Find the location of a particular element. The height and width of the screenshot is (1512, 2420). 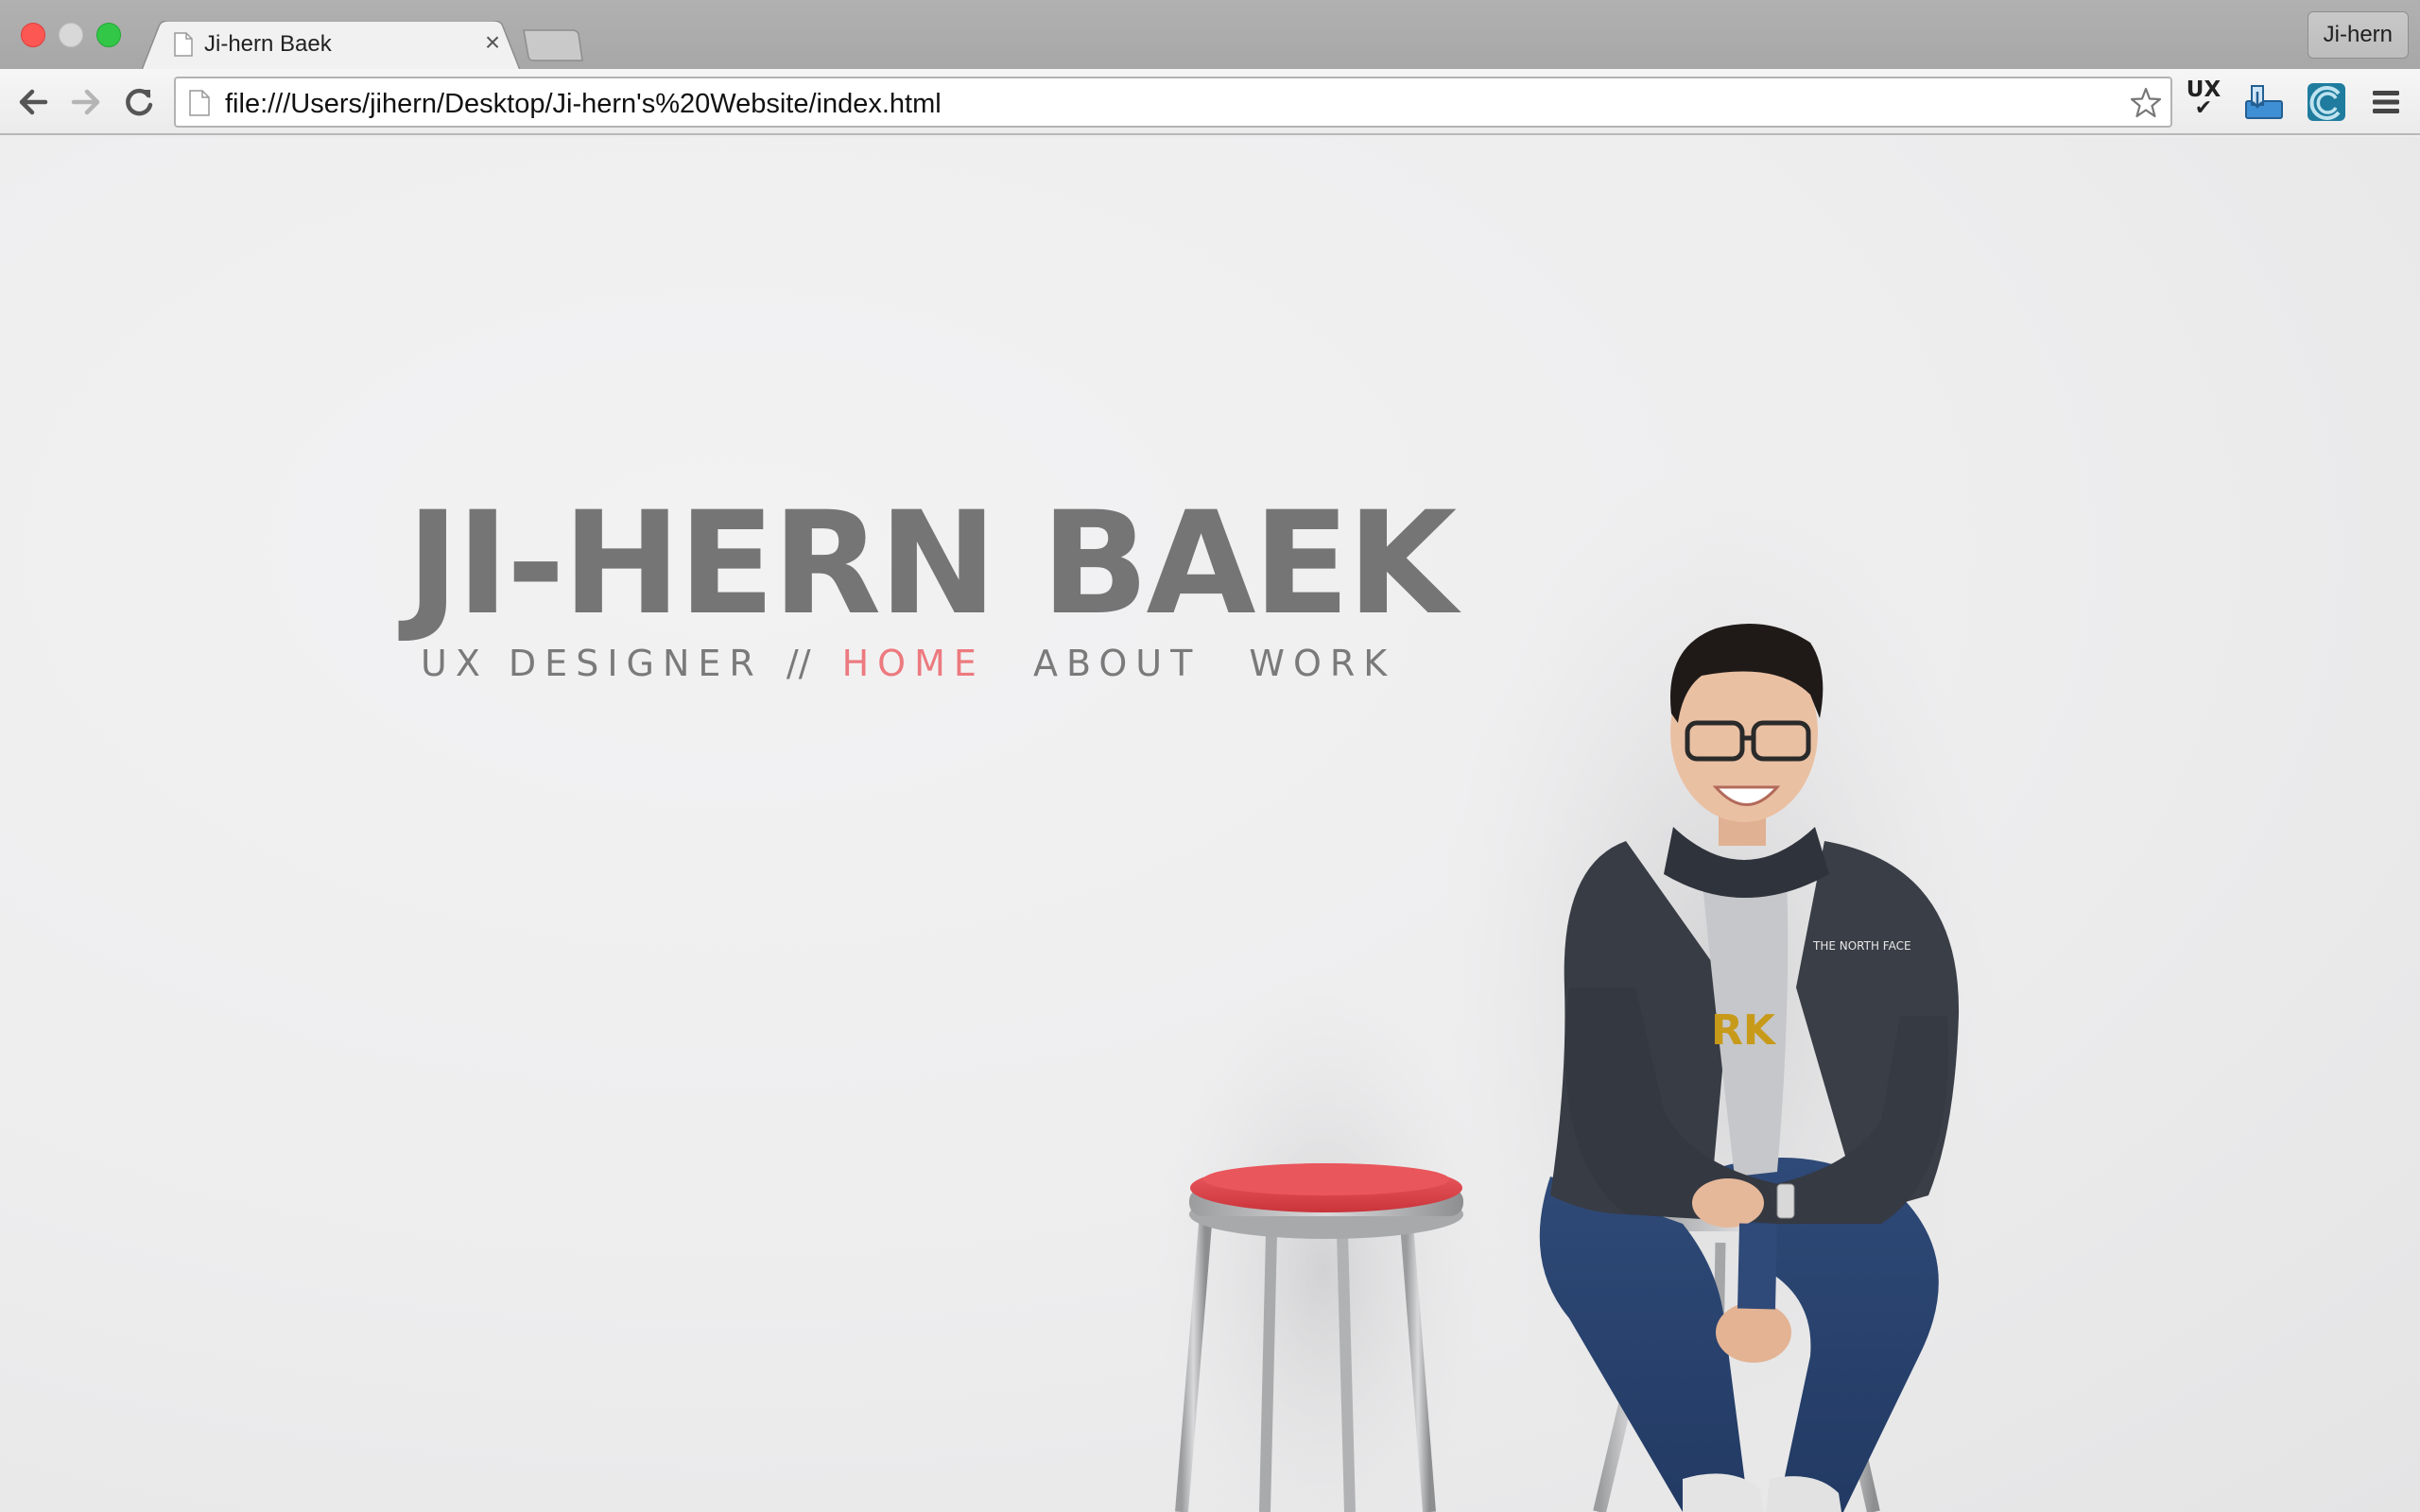

check-mark-icon: ✔ is located at coordinates (2203, 108).